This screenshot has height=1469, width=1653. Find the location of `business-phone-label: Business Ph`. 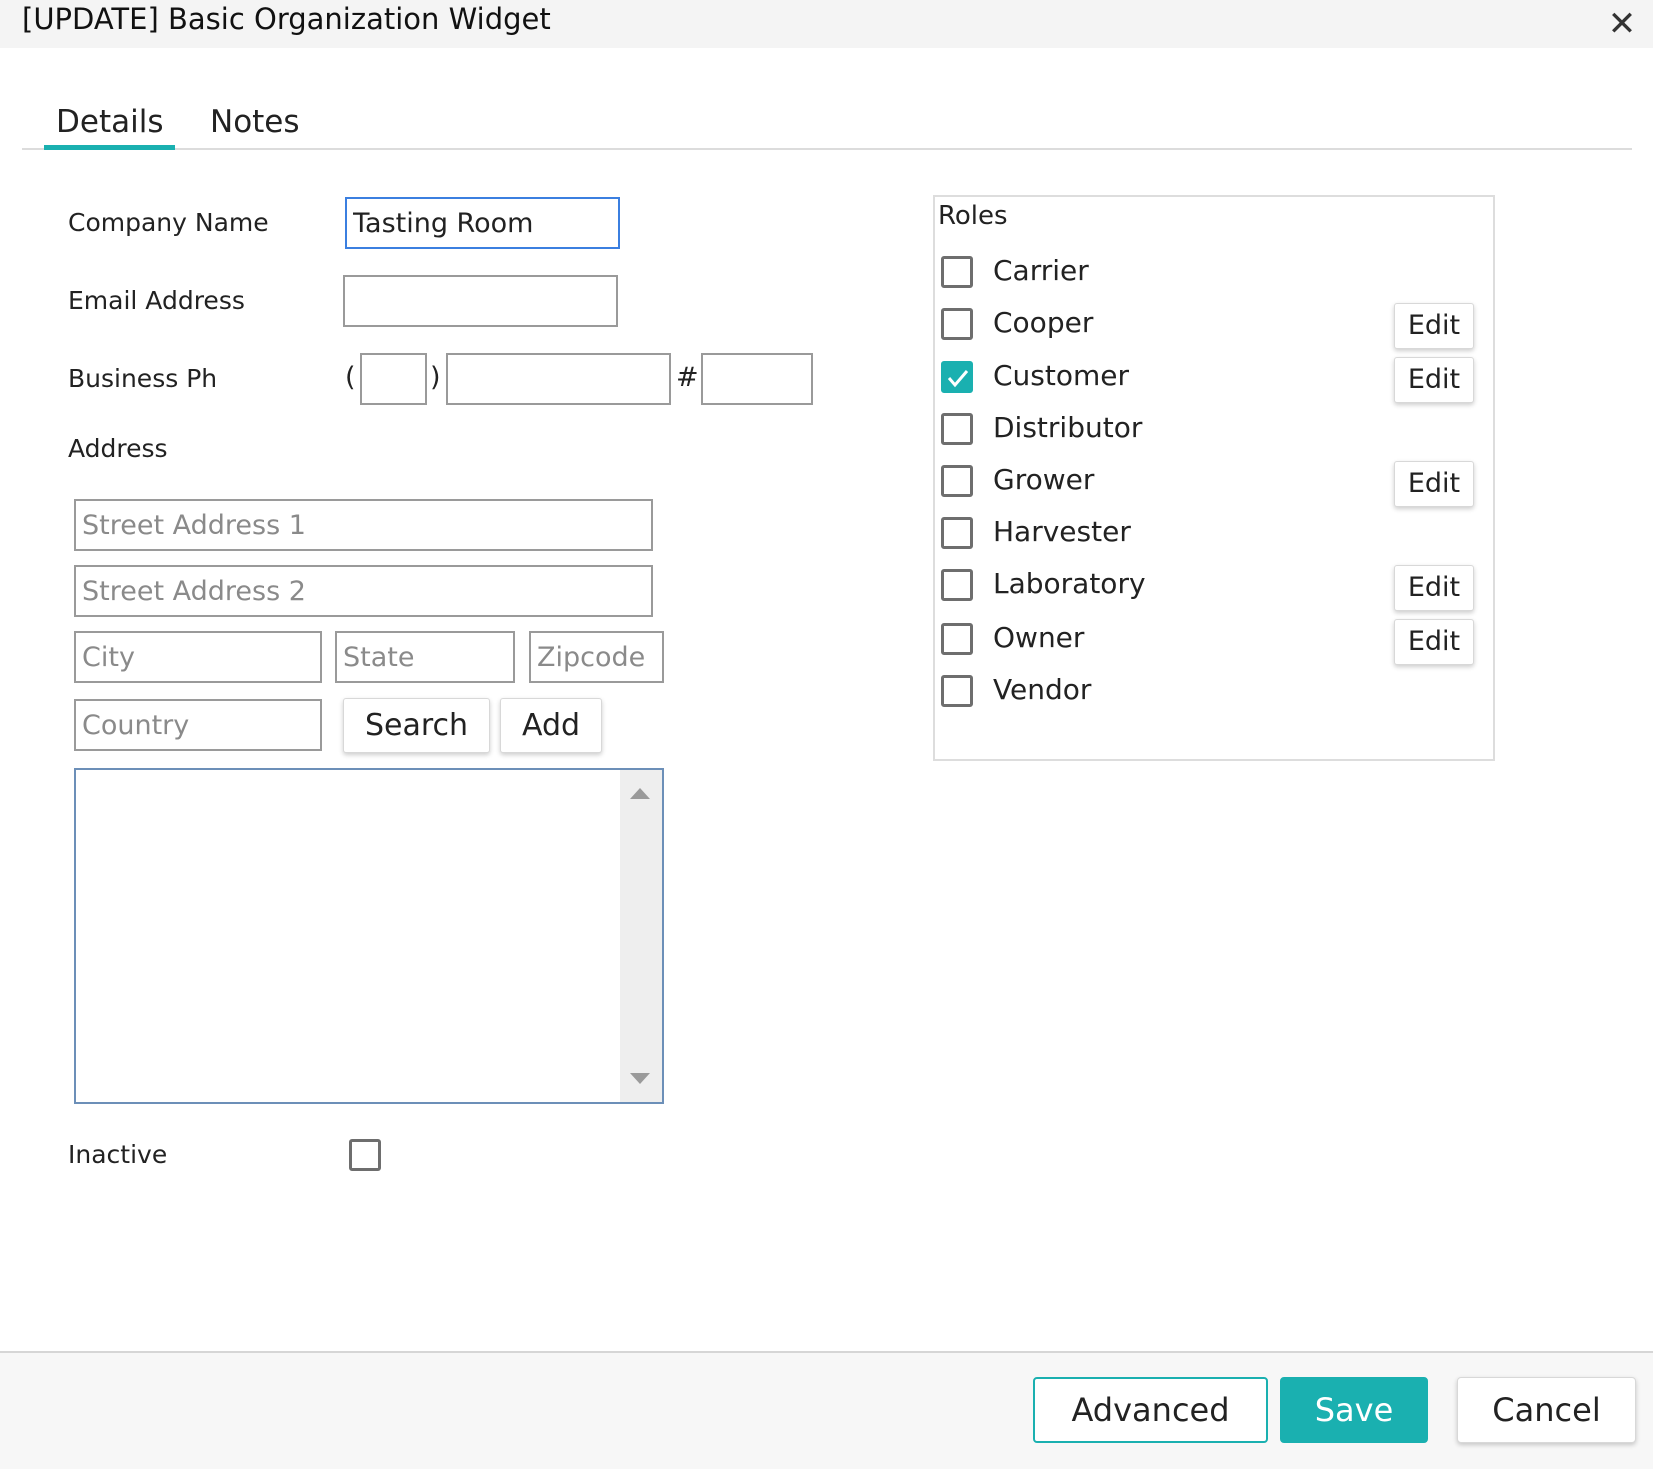

business-phone-label: Business Ph is located at coordinates (143, 378).